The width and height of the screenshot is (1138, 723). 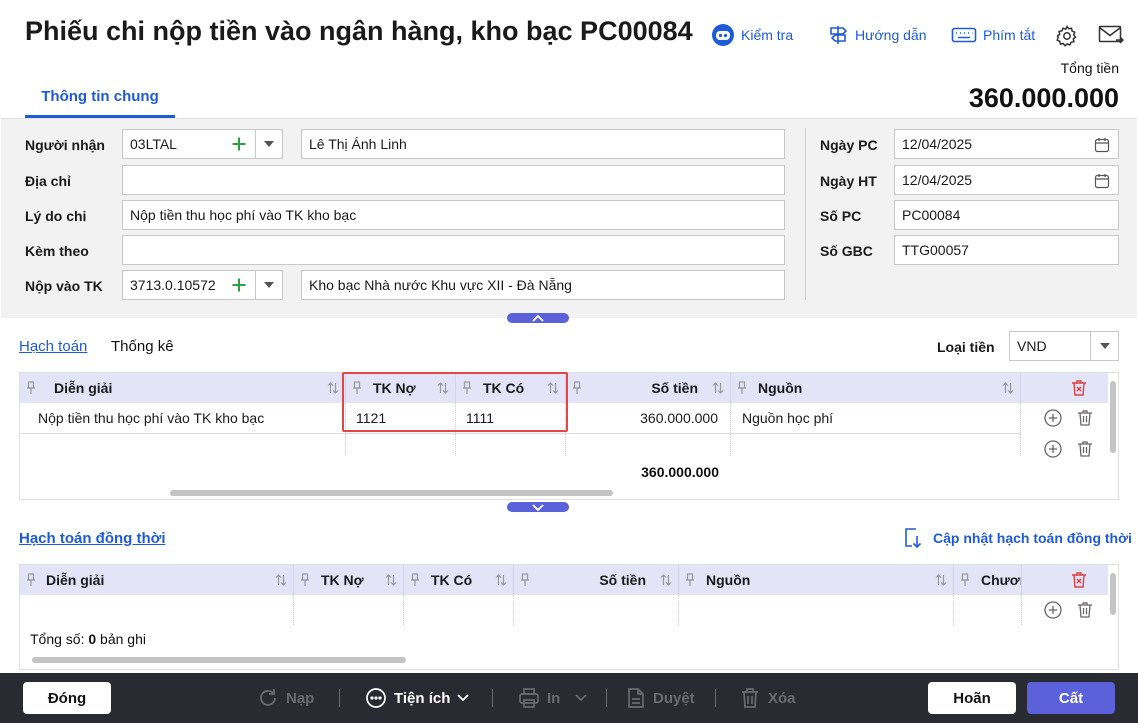 I want to click on mail-send-icon, so click(x=1111, y=35).